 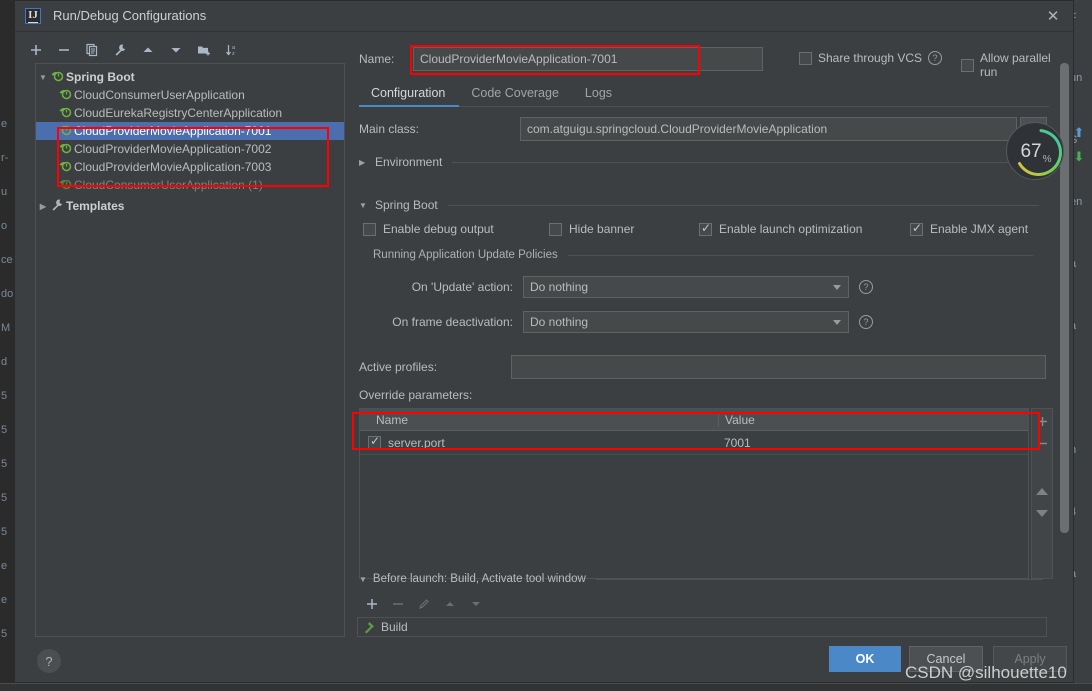 I want to click on chevron-down-icon, so click(x=837, y=287).